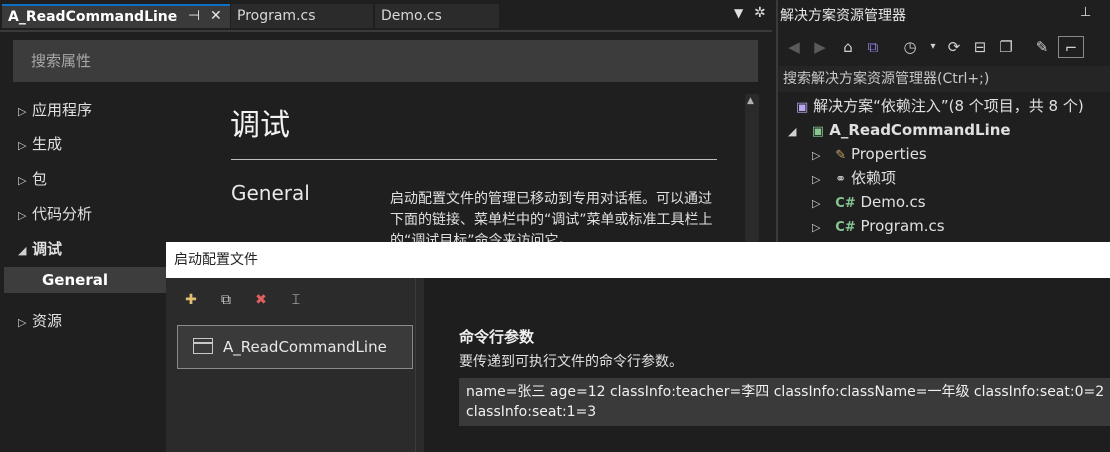  Describe the element at coordinates (817, 131) in the screenshot. I see `csharp-project-icon: ▣` at that location.